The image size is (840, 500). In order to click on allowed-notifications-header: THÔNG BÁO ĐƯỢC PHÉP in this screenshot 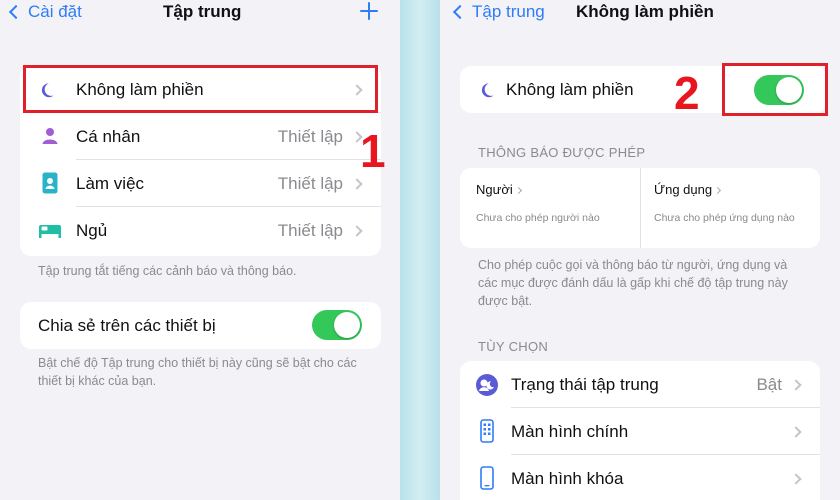, I will do `click(562, 152)`.